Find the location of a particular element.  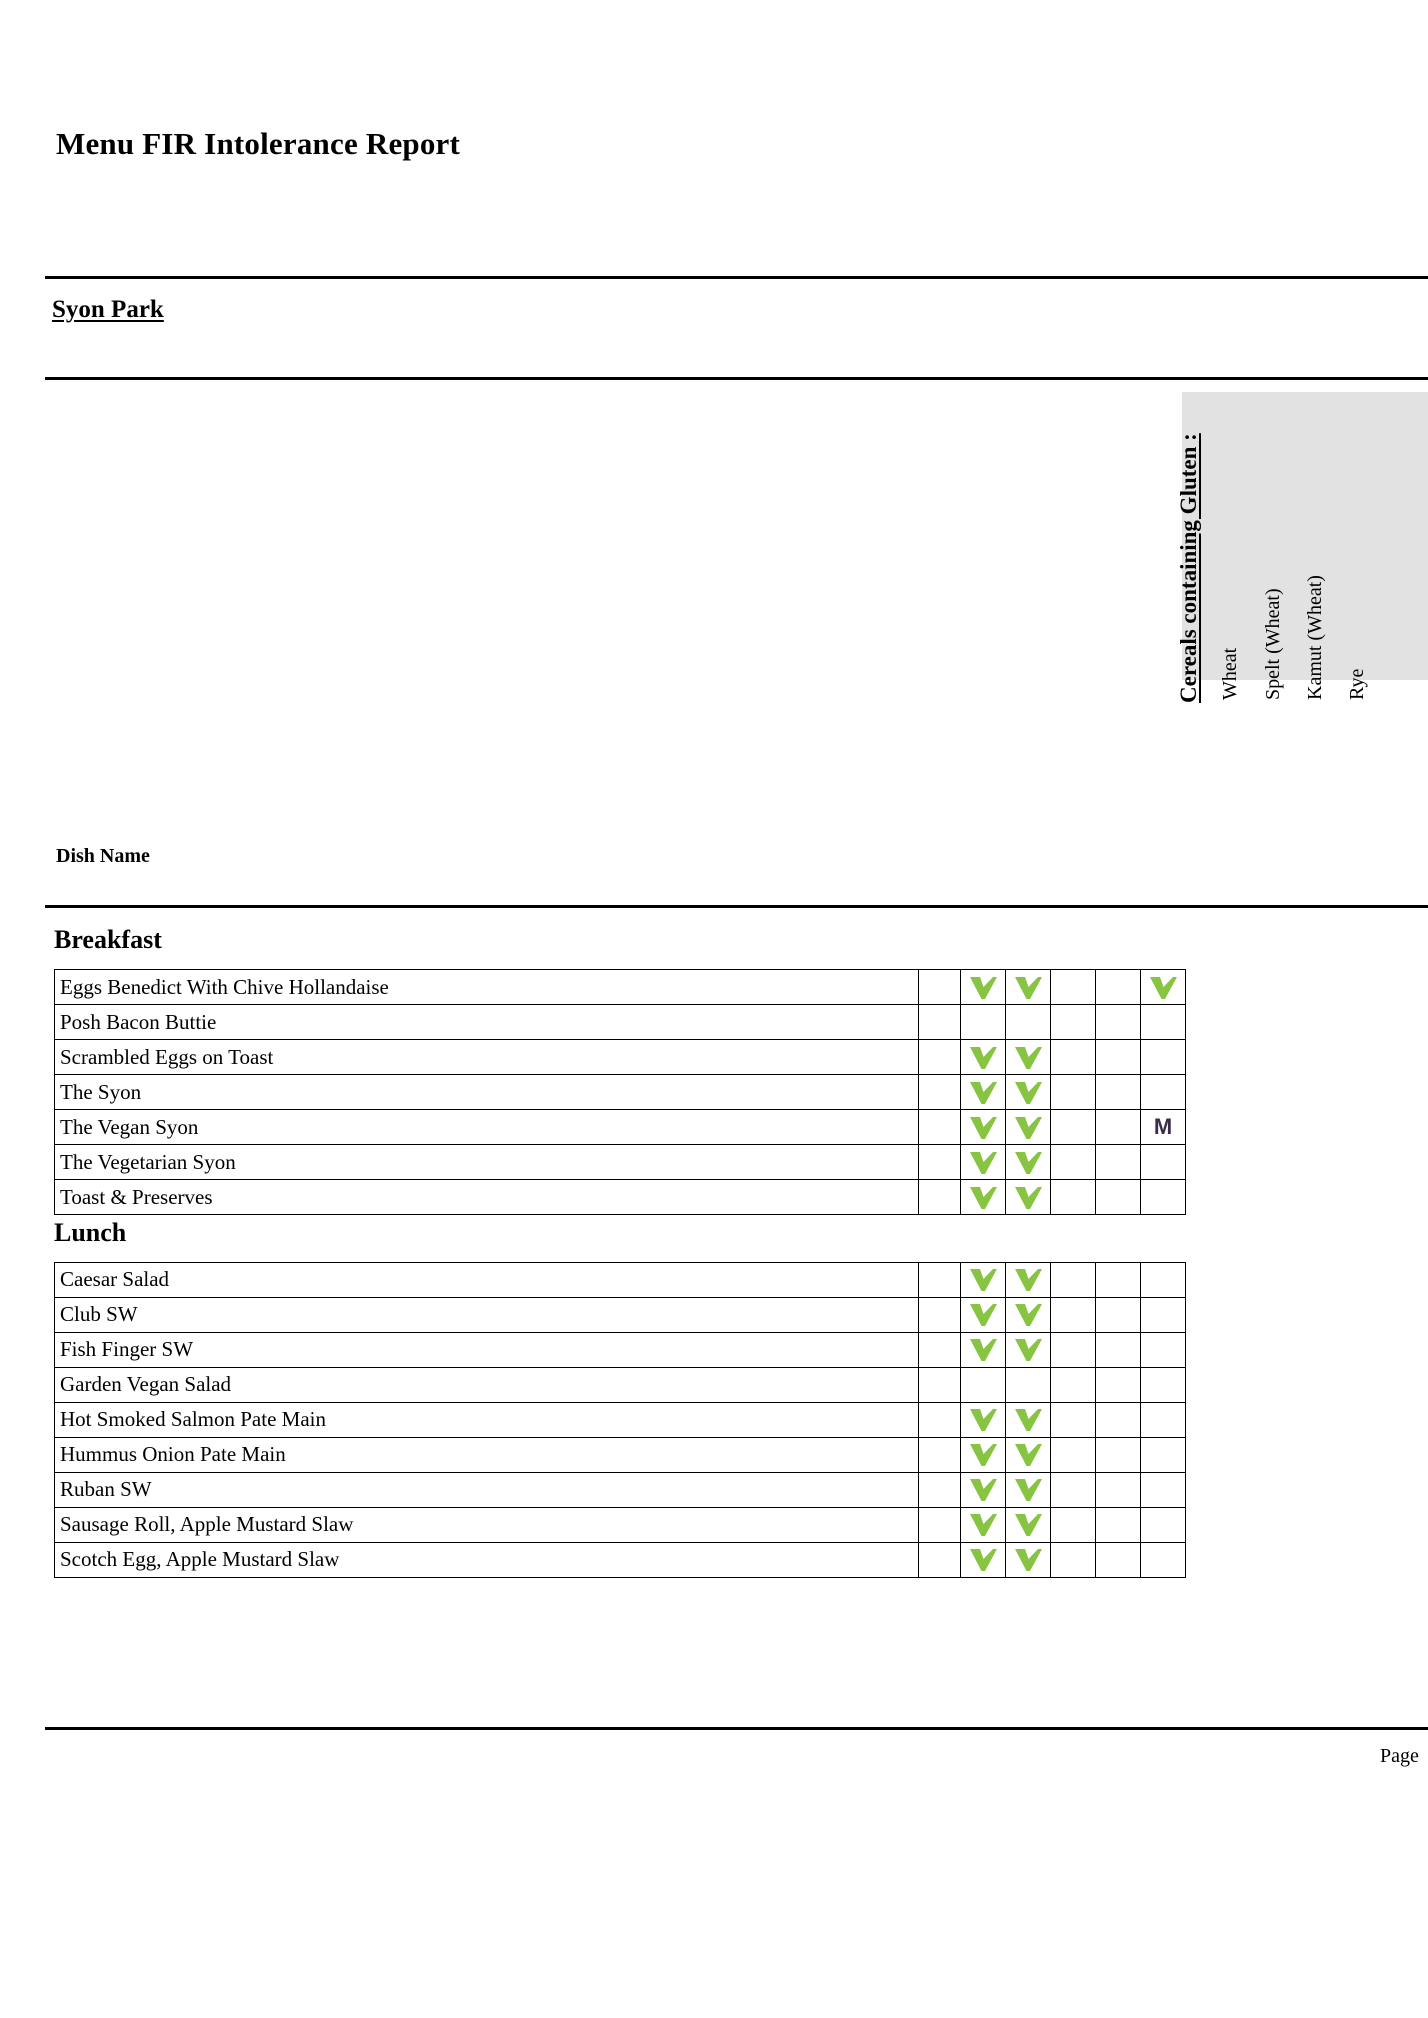

table-row: Posh Bacon Buttie is located at coordinates (620, 1022).